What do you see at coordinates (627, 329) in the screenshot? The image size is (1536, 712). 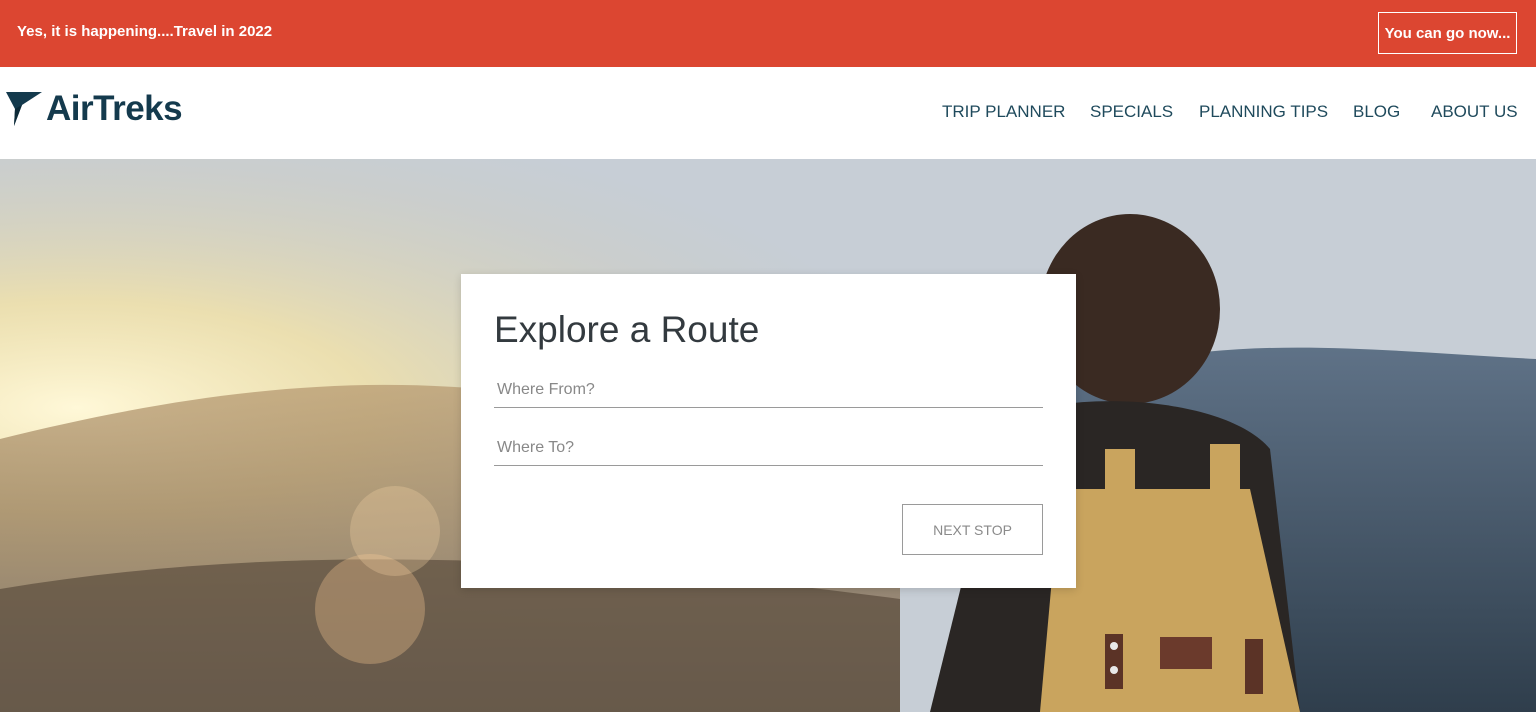 I see `card-title: Explore a Route` at bounding box center [627, 329].